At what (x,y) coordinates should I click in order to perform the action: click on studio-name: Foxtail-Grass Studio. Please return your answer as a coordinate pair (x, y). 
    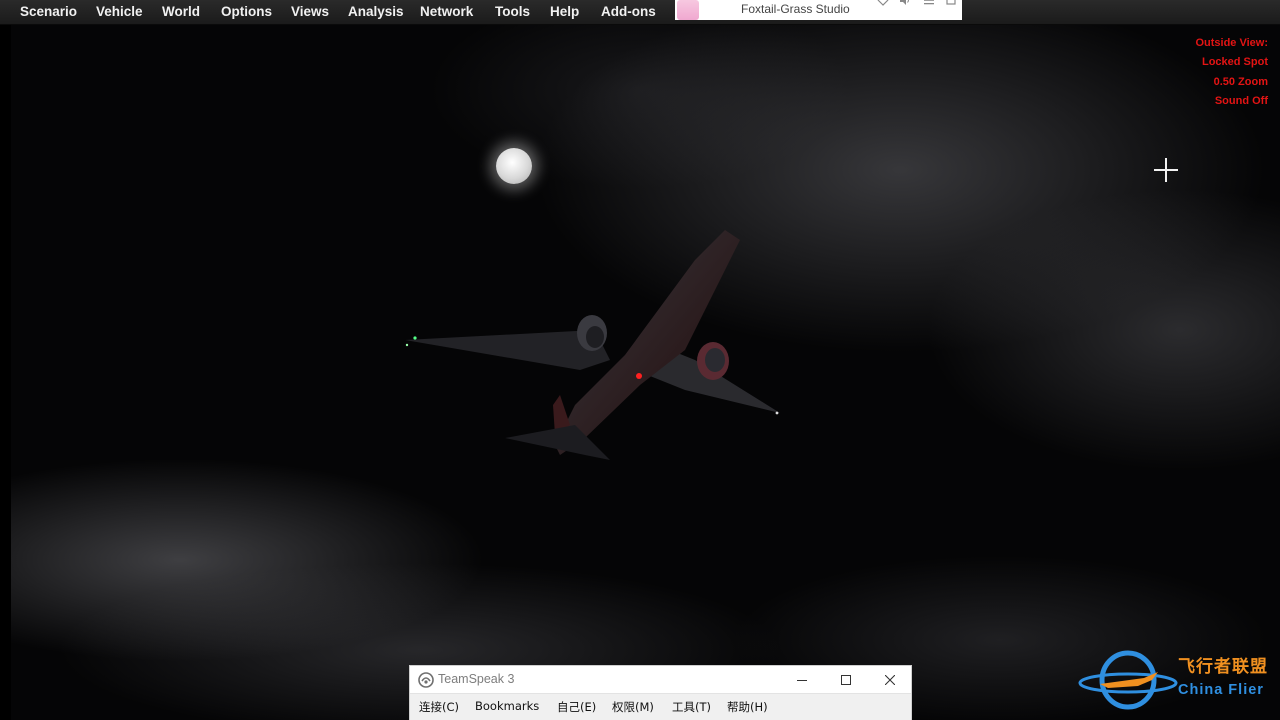
    Looking at the image, I should click on (795, 9).